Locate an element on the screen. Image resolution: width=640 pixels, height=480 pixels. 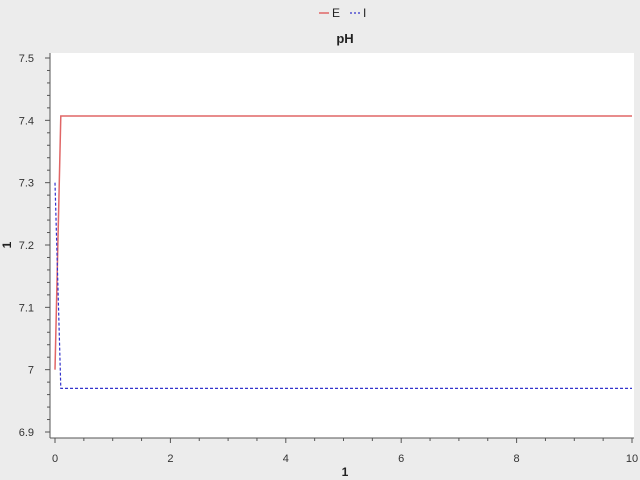
x-tick-label: 2 is located at coordinates (170, 459).